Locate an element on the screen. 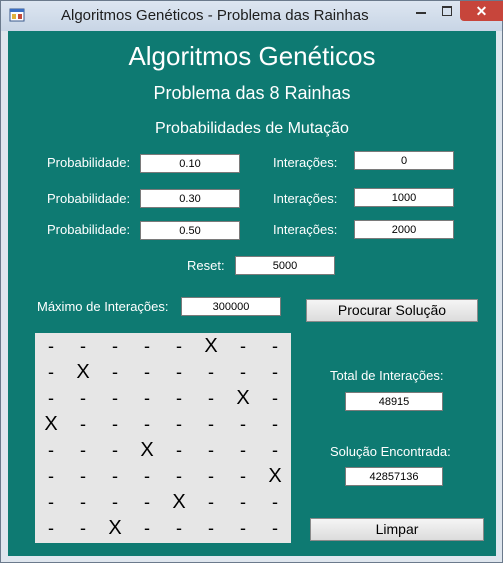 The image size is (503, 563). max-iterations-input is located at coordinates (231, 306).